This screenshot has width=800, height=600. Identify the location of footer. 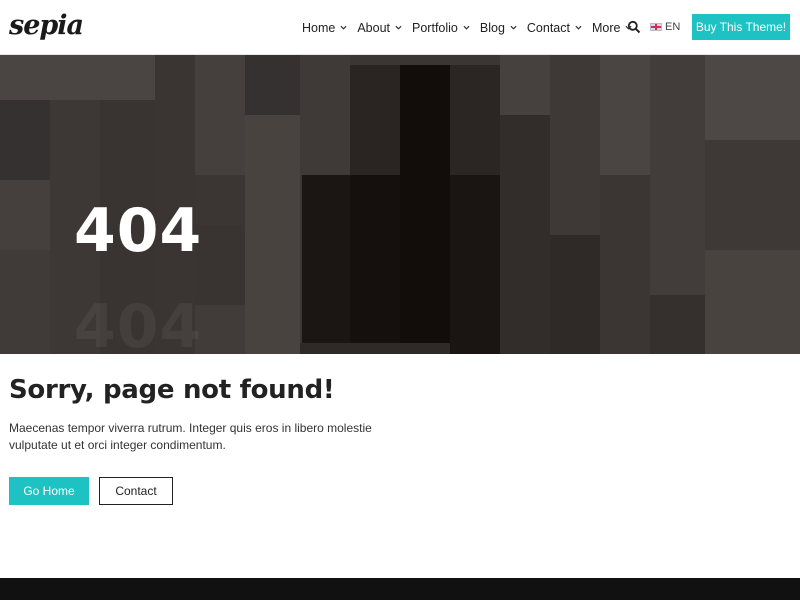
(400, 589).